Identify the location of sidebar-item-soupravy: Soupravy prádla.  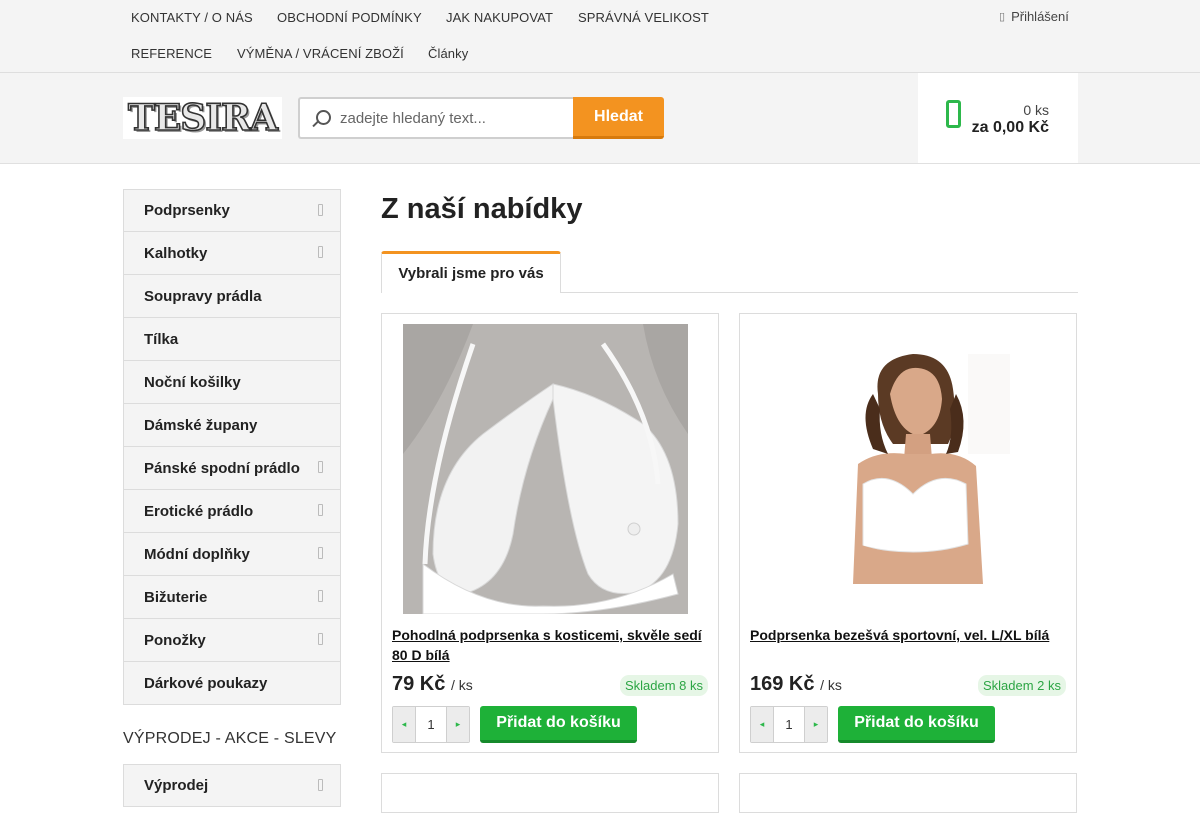
(232, 296).